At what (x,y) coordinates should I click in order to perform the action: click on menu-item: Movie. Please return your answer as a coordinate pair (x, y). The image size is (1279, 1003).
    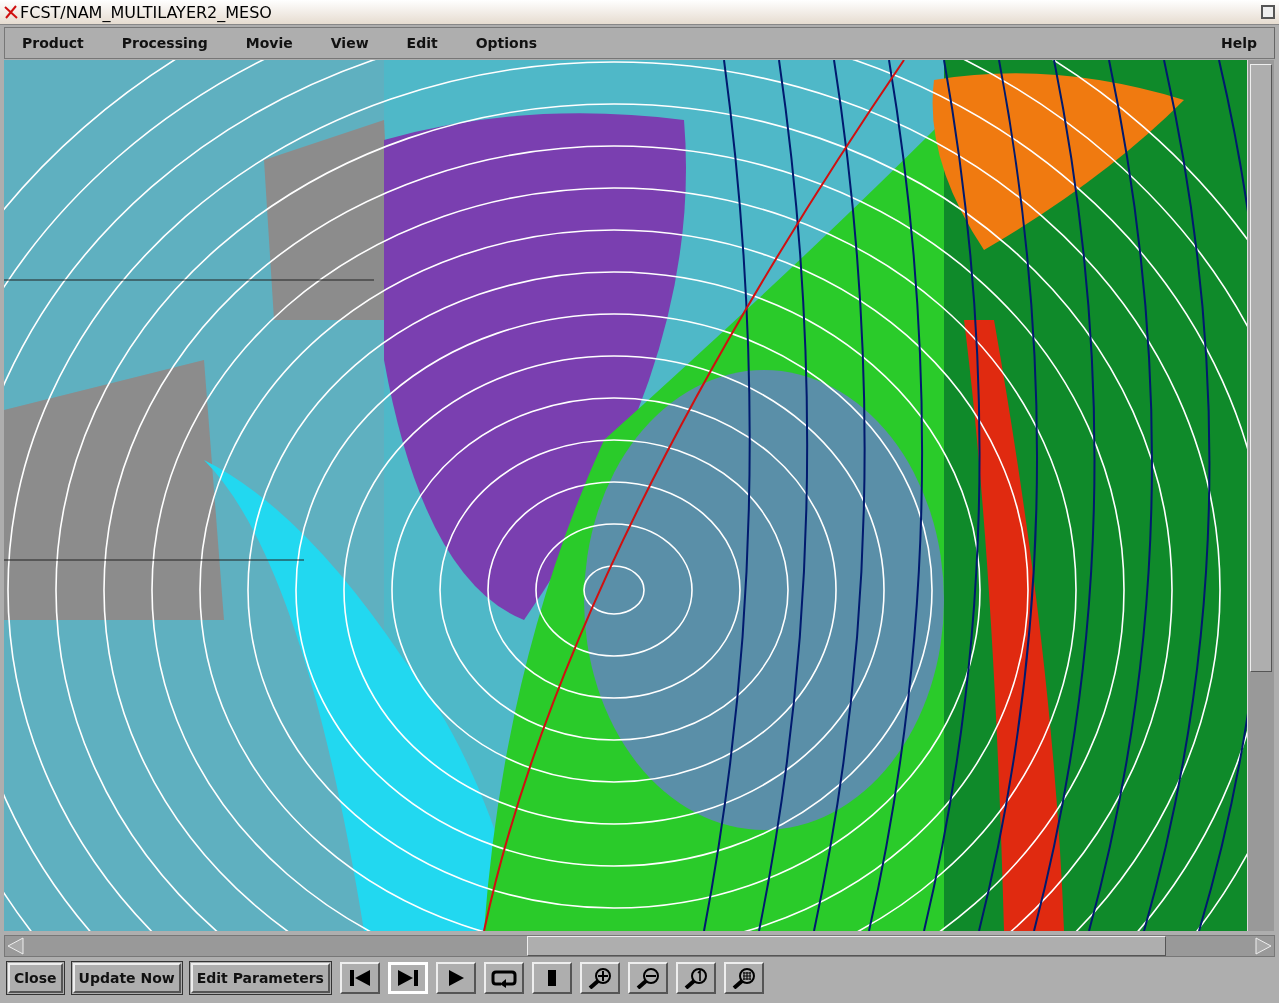
    Looking at the image, I should click on (269, 43).